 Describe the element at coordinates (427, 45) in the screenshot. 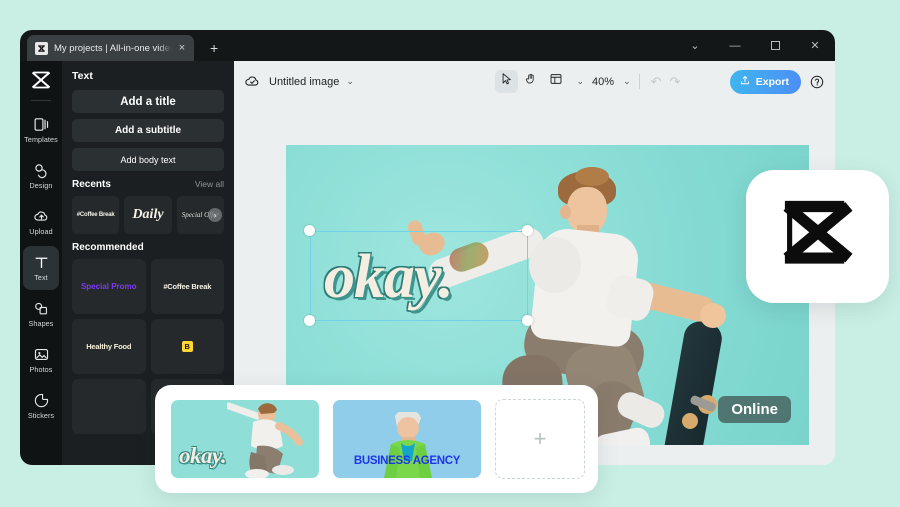

I see `titlebar: My projects | All-in-one video × + ⌄ — ✕` at that location.